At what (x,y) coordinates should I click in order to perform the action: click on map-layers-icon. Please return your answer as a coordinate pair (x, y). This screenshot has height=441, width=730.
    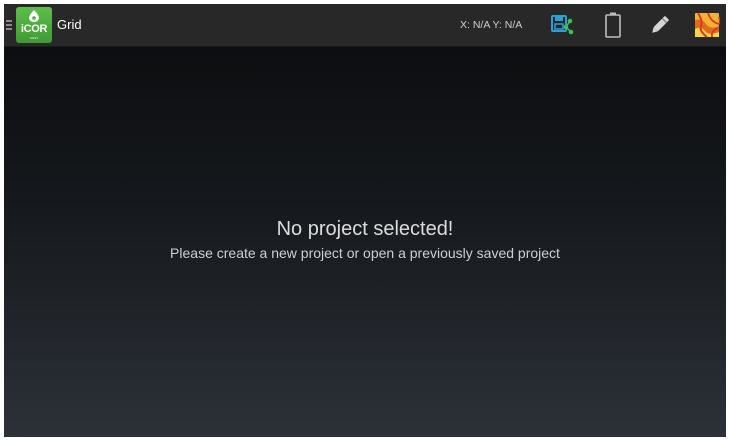
    Looking at the image, I should click on (707, 25).